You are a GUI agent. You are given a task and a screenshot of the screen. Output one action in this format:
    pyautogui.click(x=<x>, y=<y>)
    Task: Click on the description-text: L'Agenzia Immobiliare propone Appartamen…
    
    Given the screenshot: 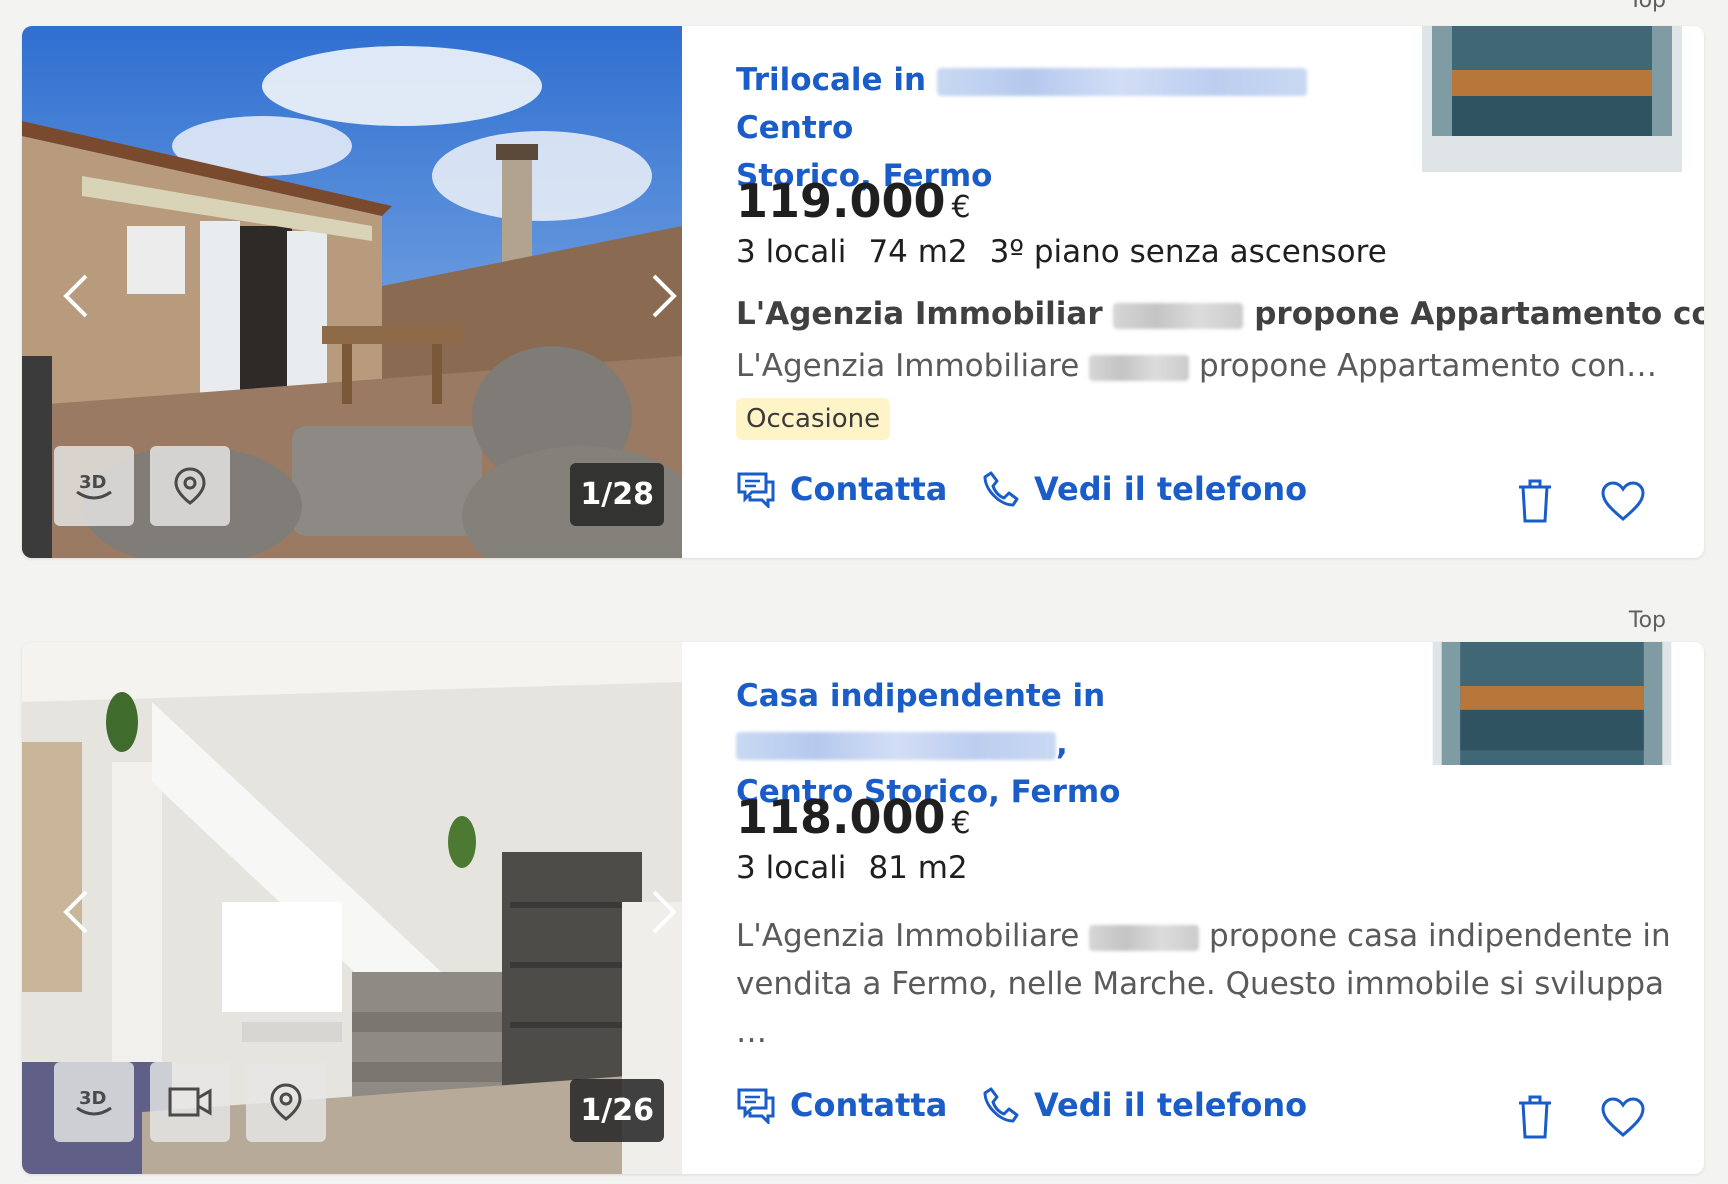 What is the action you would take?
    pyautogui.click(x=1196, y=366)
    